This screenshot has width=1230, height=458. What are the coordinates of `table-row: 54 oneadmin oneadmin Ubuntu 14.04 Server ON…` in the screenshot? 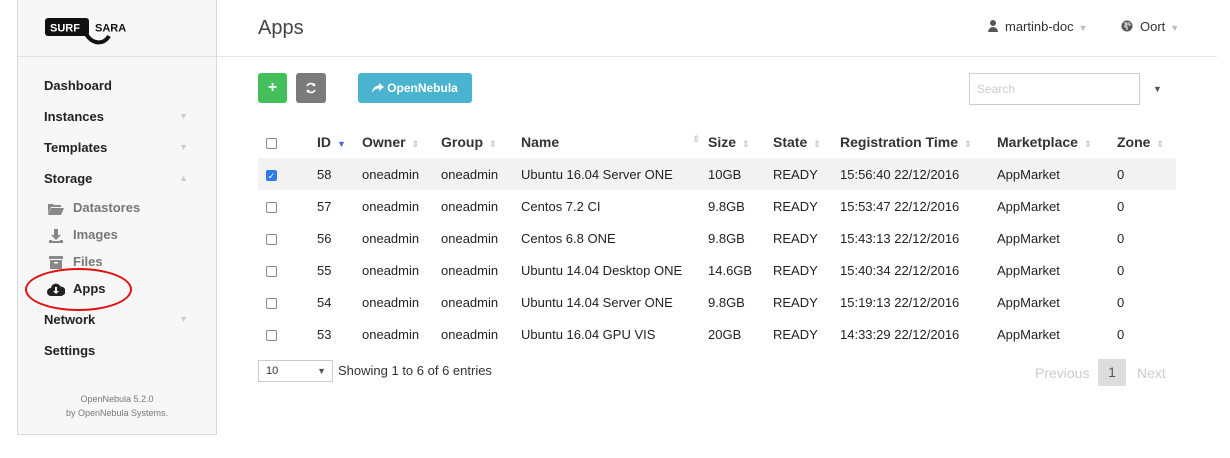 It's located at (717, 302).